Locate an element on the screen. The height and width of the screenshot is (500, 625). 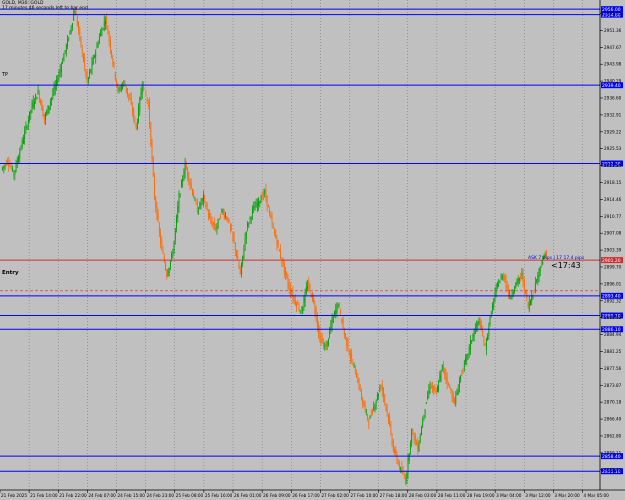
time-axis-label: 21 Feb 2025 is located at coordinates (14, 495).